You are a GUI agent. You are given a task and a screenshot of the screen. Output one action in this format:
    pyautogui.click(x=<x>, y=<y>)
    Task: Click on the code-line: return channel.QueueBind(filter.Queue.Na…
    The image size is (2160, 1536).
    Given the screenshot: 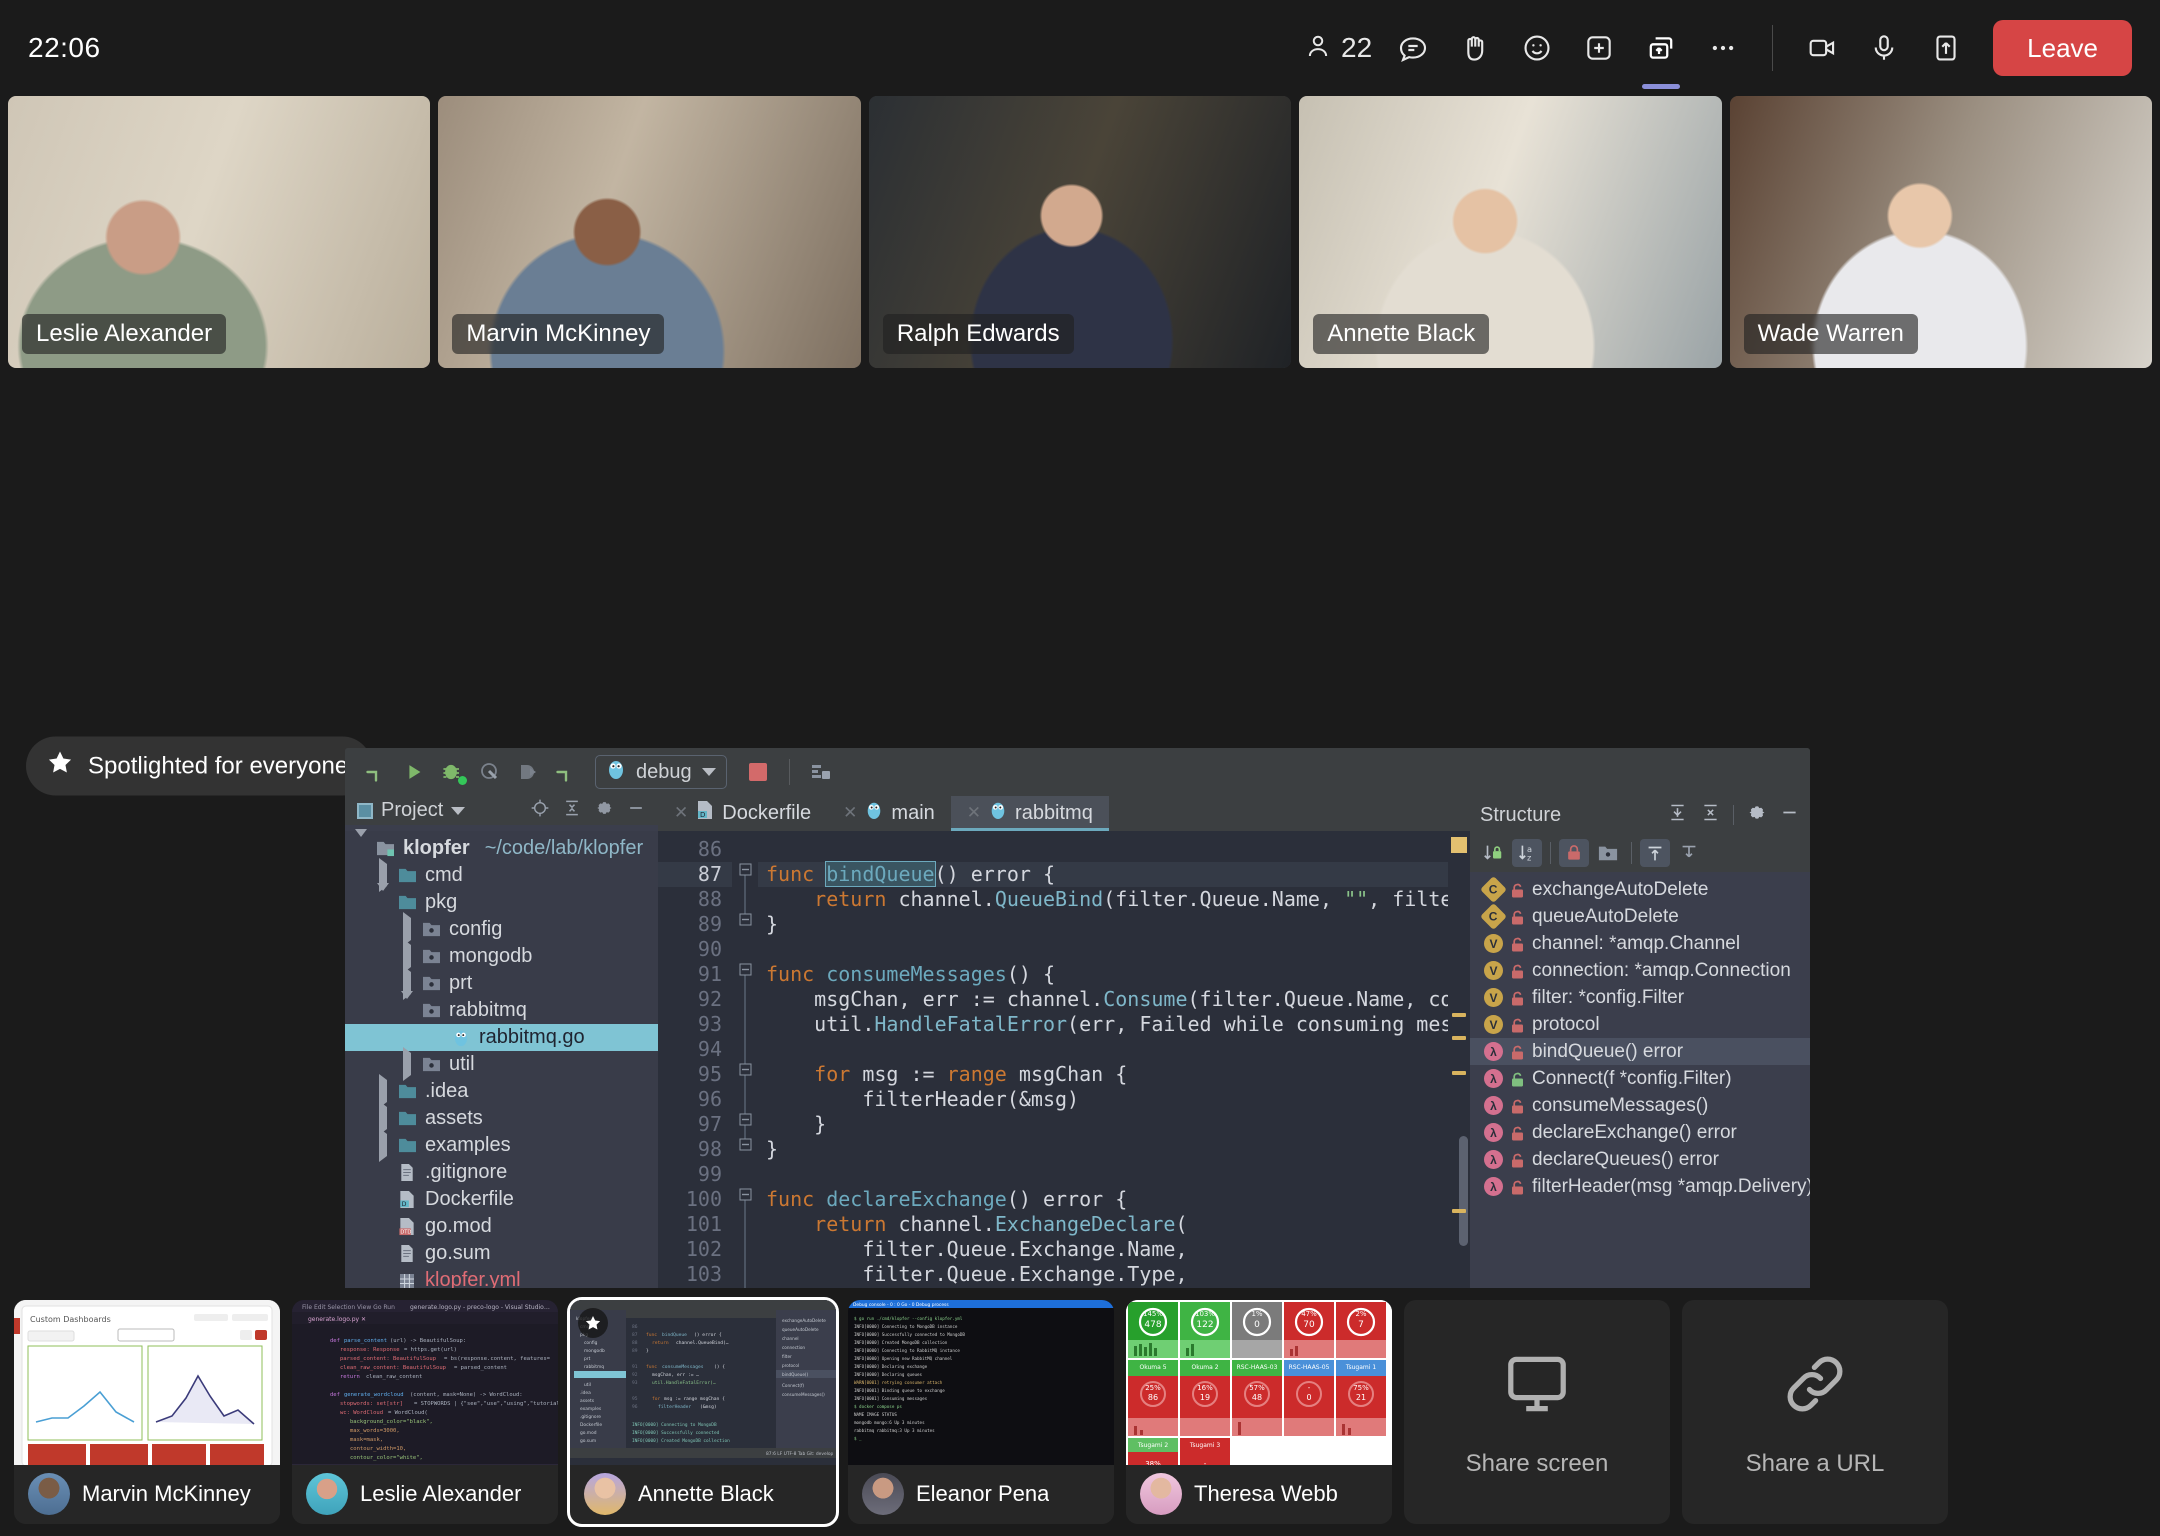 What is the action you would take?
    pyautogui.click(x=1114, y=899)
    